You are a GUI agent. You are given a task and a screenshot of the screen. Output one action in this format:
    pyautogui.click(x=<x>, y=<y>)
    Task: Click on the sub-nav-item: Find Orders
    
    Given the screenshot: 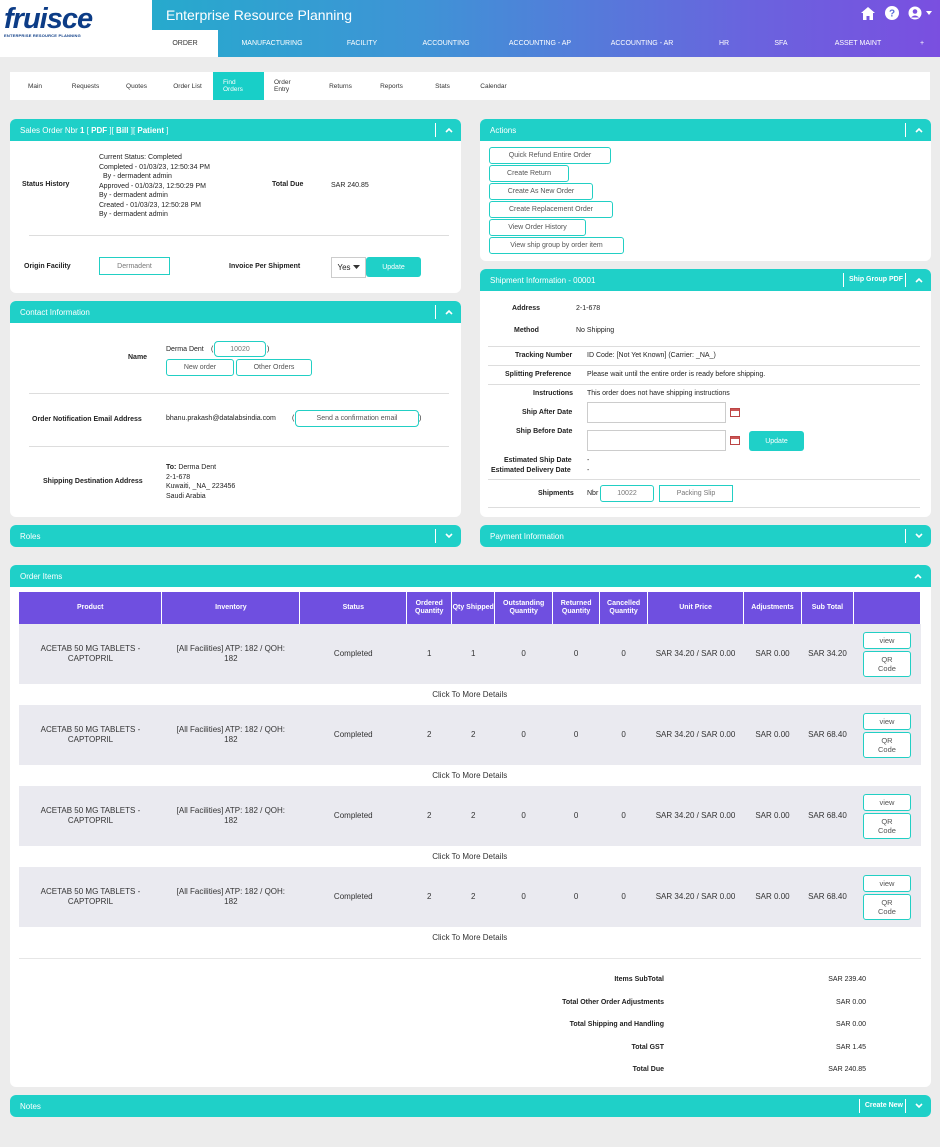 What is the action you would take?
    pyautogui.click(x=238, y=86)
    